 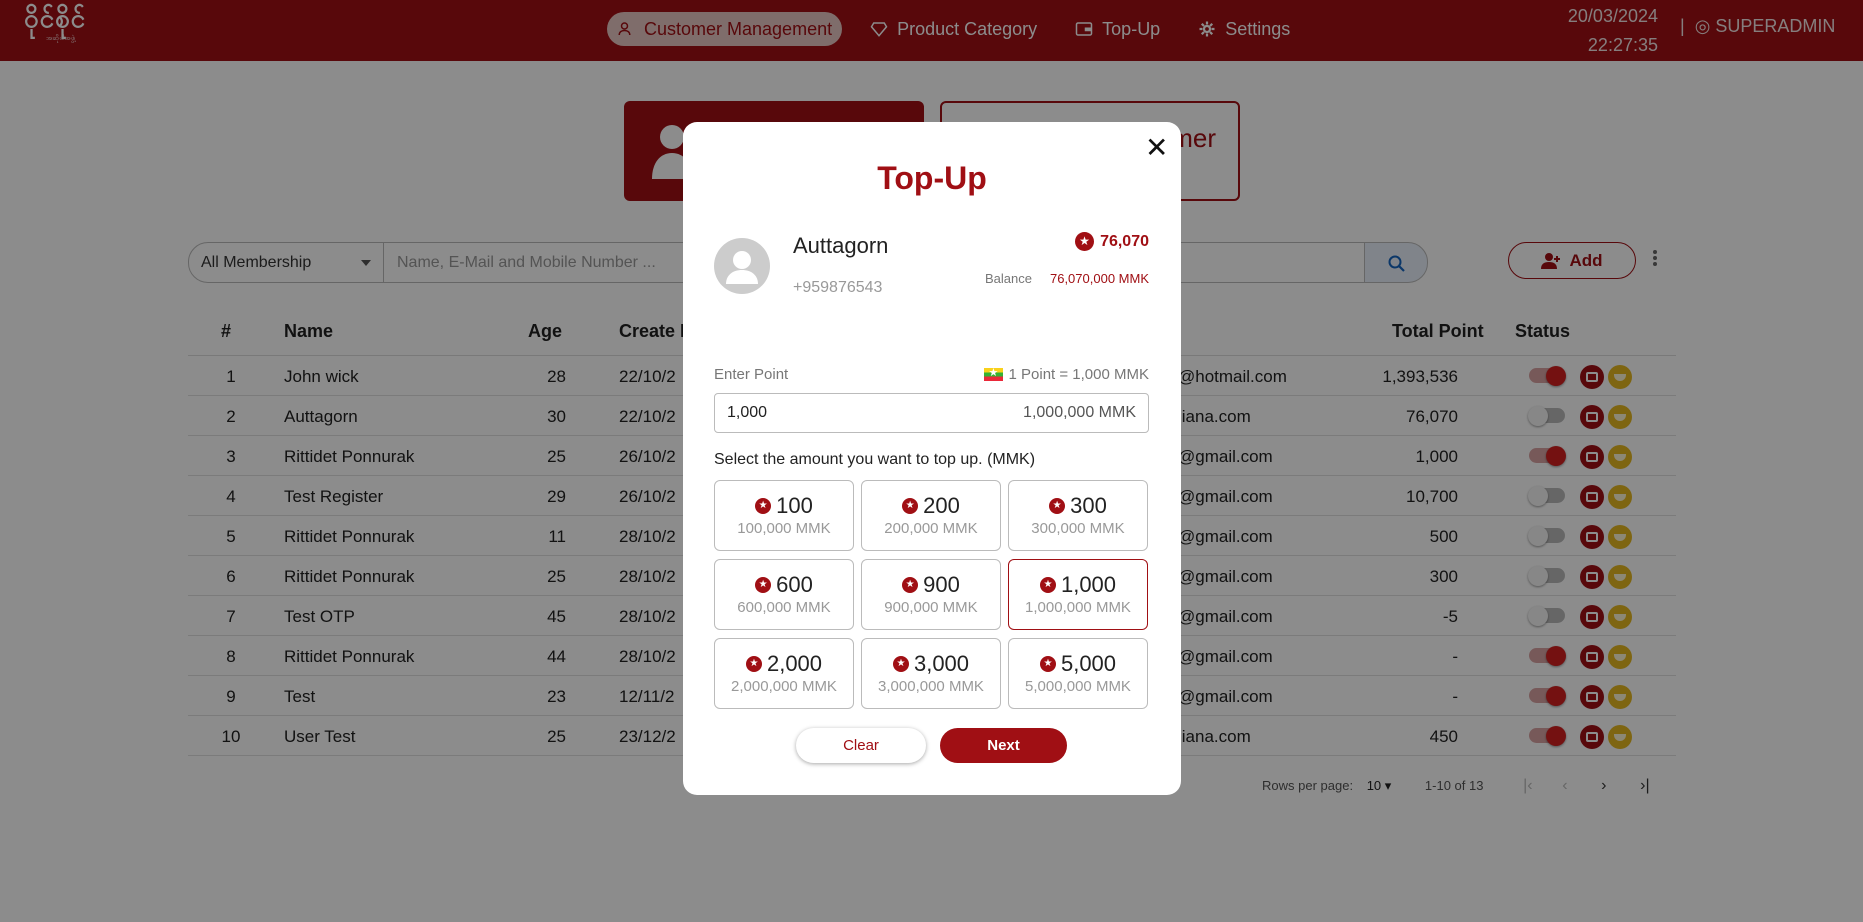 I want to click on rate-text: 1 Point = 1,000 MMK, so click(x=1079, y=374).